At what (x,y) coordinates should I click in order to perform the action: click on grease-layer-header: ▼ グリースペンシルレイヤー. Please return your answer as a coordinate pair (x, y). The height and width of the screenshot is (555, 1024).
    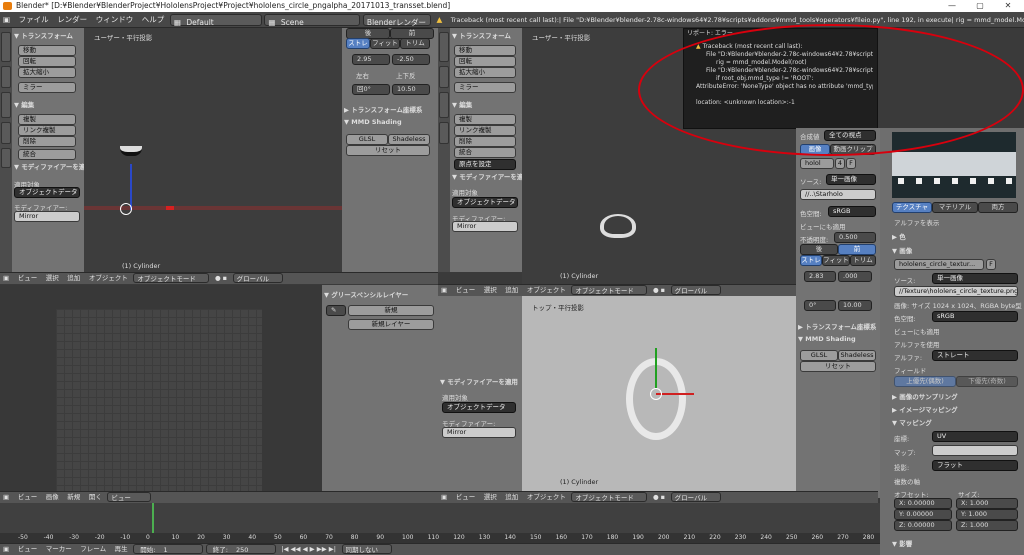
    Looking at the image, I should click on (366, 294).